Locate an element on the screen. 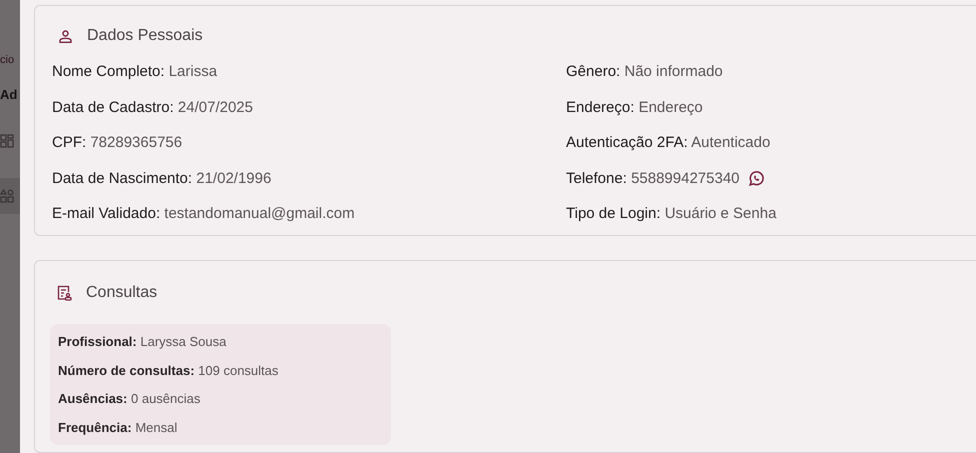  field-text: Endereço is located at coordinates (634, 108).